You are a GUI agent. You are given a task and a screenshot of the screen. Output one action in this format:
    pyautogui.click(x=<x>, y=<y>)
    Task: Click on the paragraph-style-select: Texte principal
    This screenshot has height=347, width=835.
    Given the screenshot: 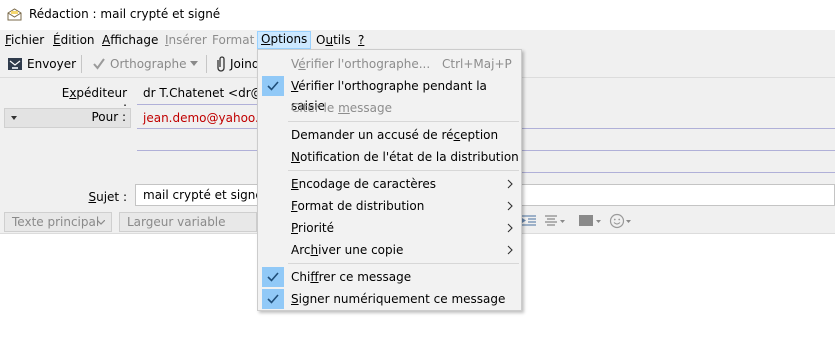 What is the action you would take?
    pyautogui.click(x=58, y=222)
    